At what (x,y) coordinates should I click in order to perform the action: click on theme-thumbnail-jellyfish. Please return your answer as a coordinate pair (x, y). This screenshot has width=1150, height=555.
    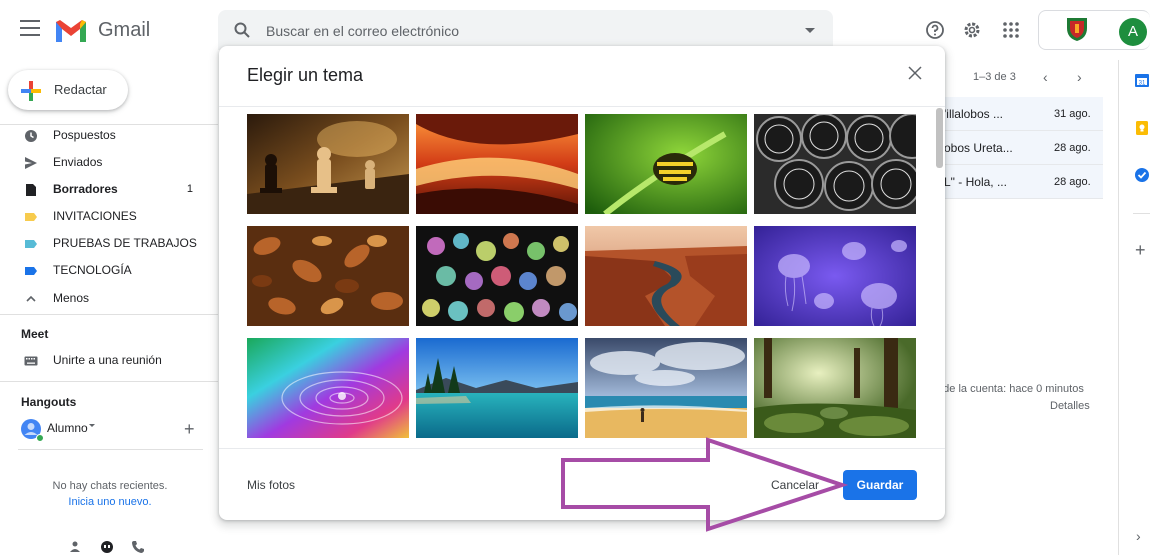
    Looking at the image, I should click on (835, 276).